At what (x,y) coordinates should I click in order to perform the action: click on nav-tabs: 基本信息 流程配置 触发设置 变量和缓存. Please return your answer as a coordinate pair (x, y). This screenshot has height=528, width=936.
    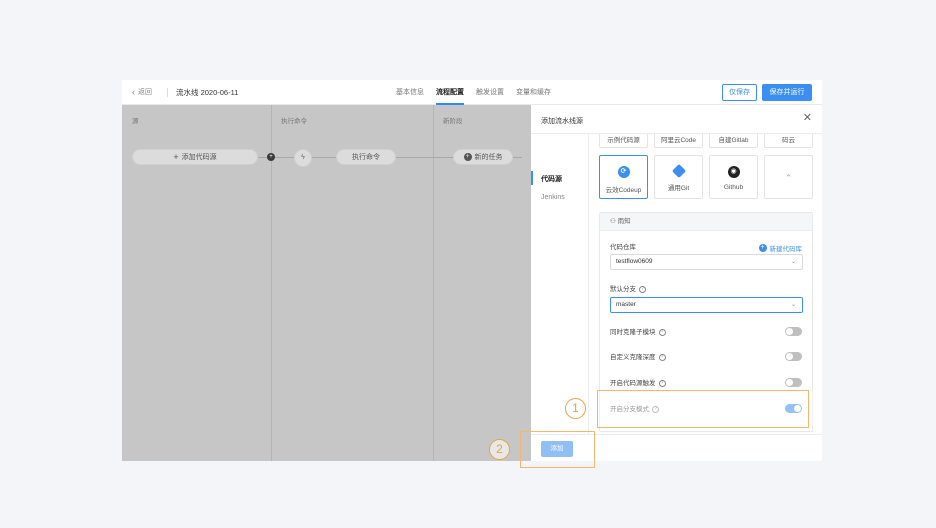
    Looking at the image, I should click on (473, 92).